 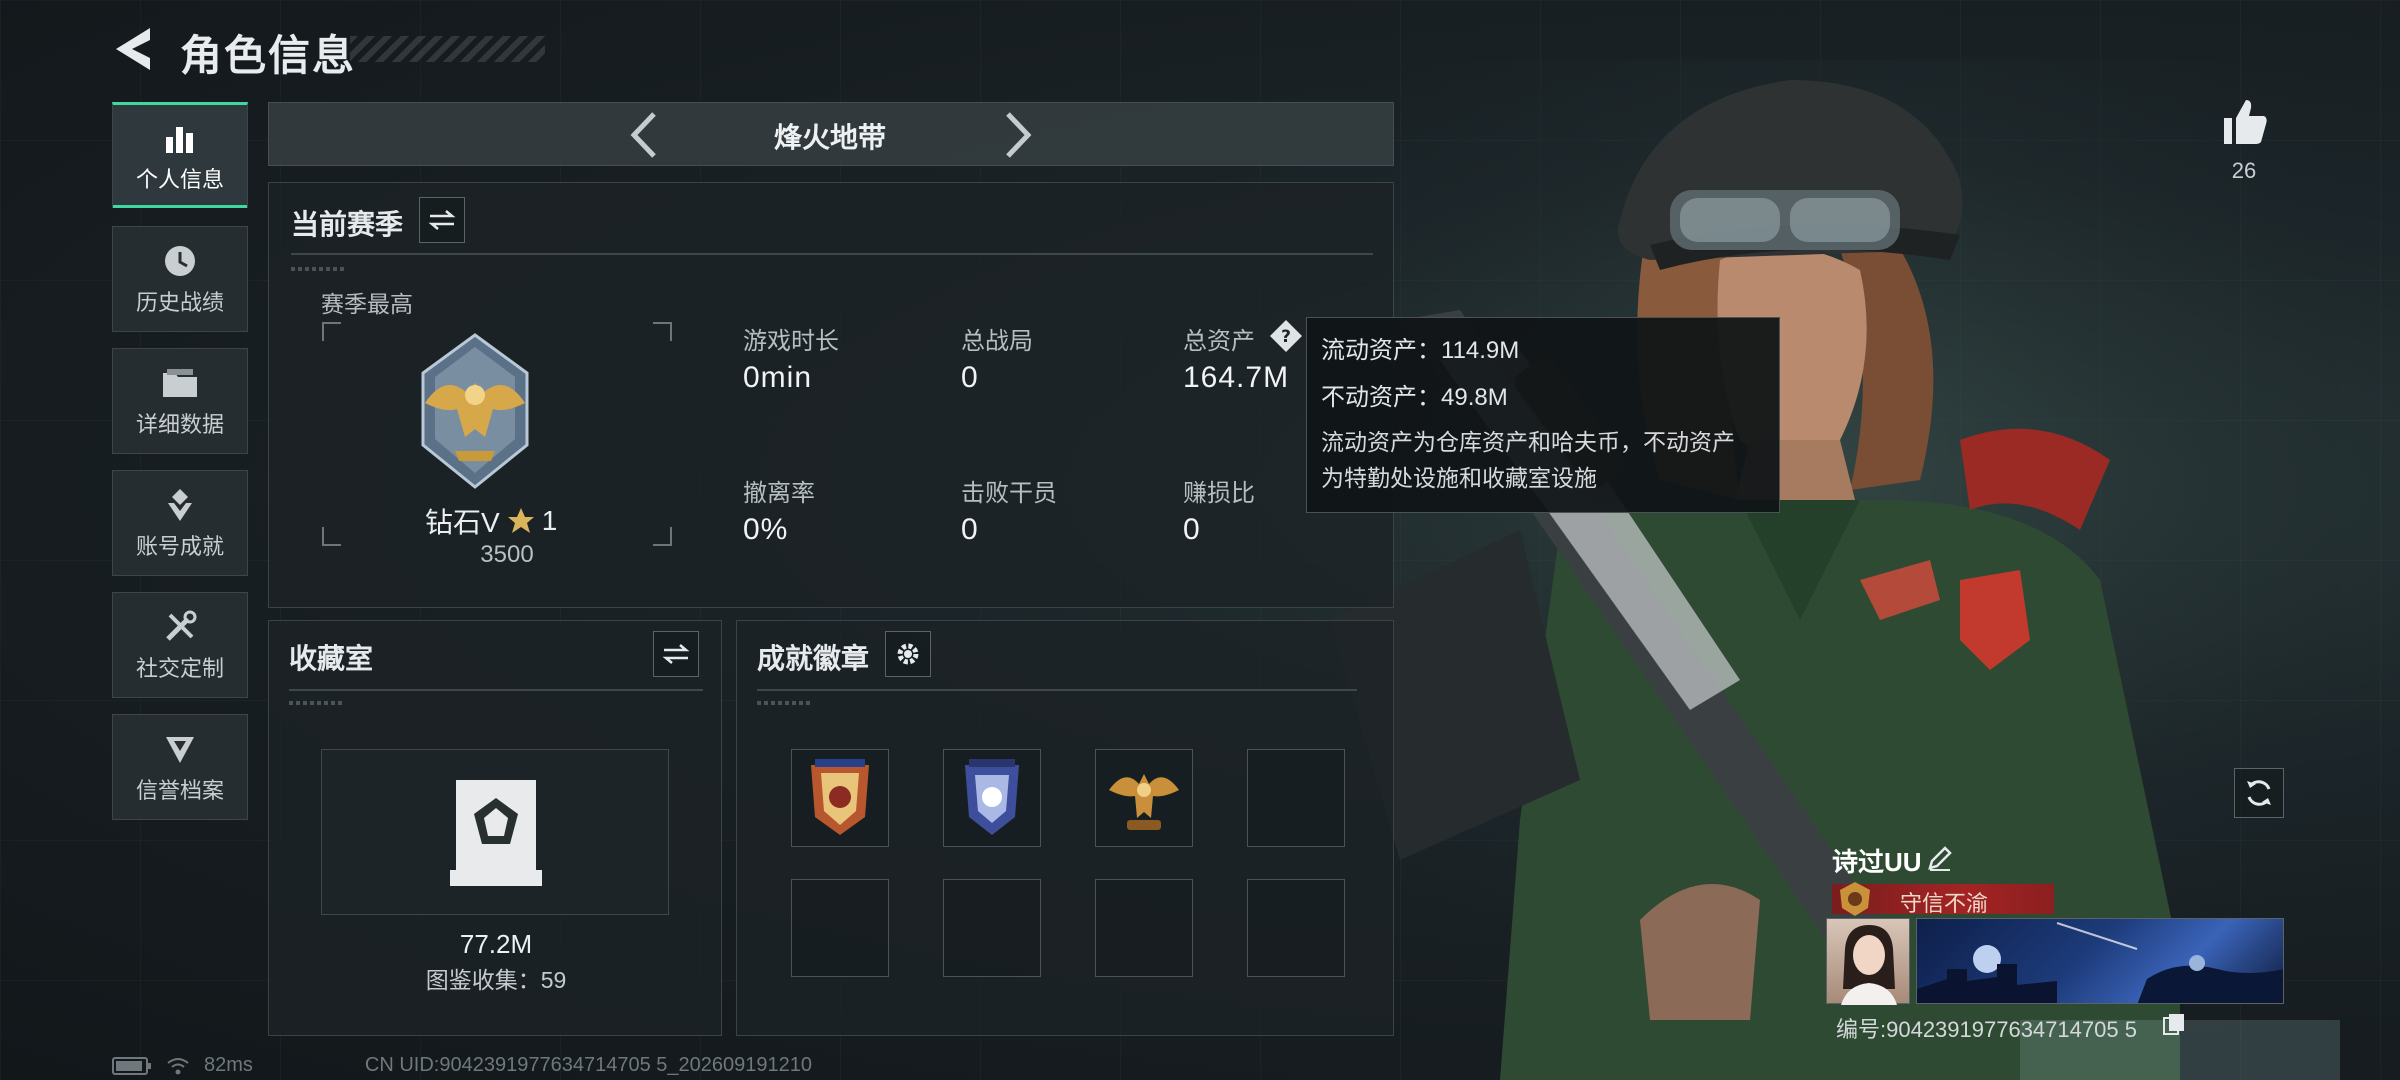 I want to click on season-switch-button, so click(x=442, y=220).